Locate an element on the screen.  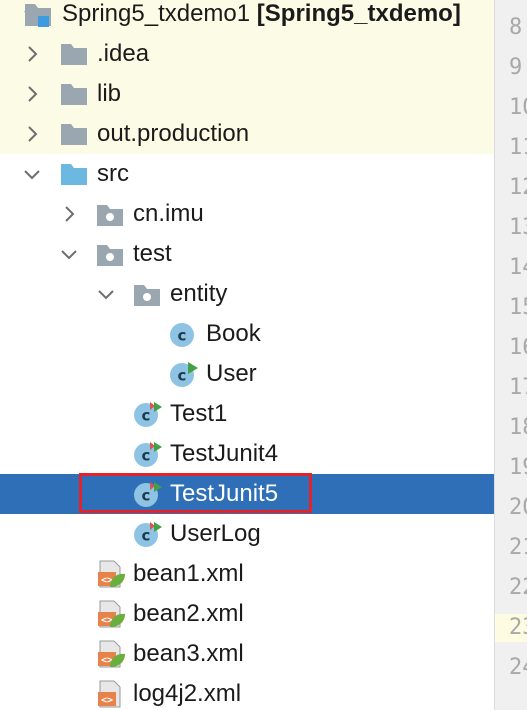
line-number: 14 is located at coordinates (518, 267).